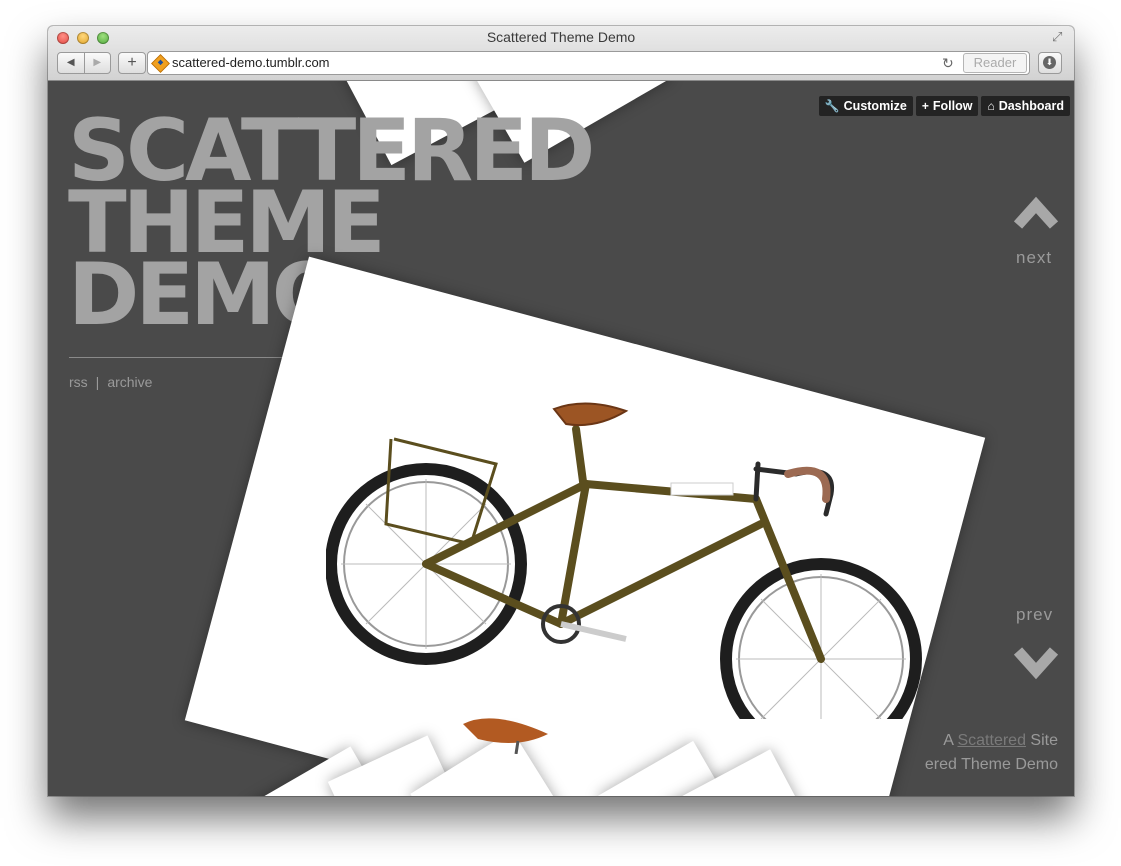  I want to click on downloads-button: ⬇, so click(1050, 63).